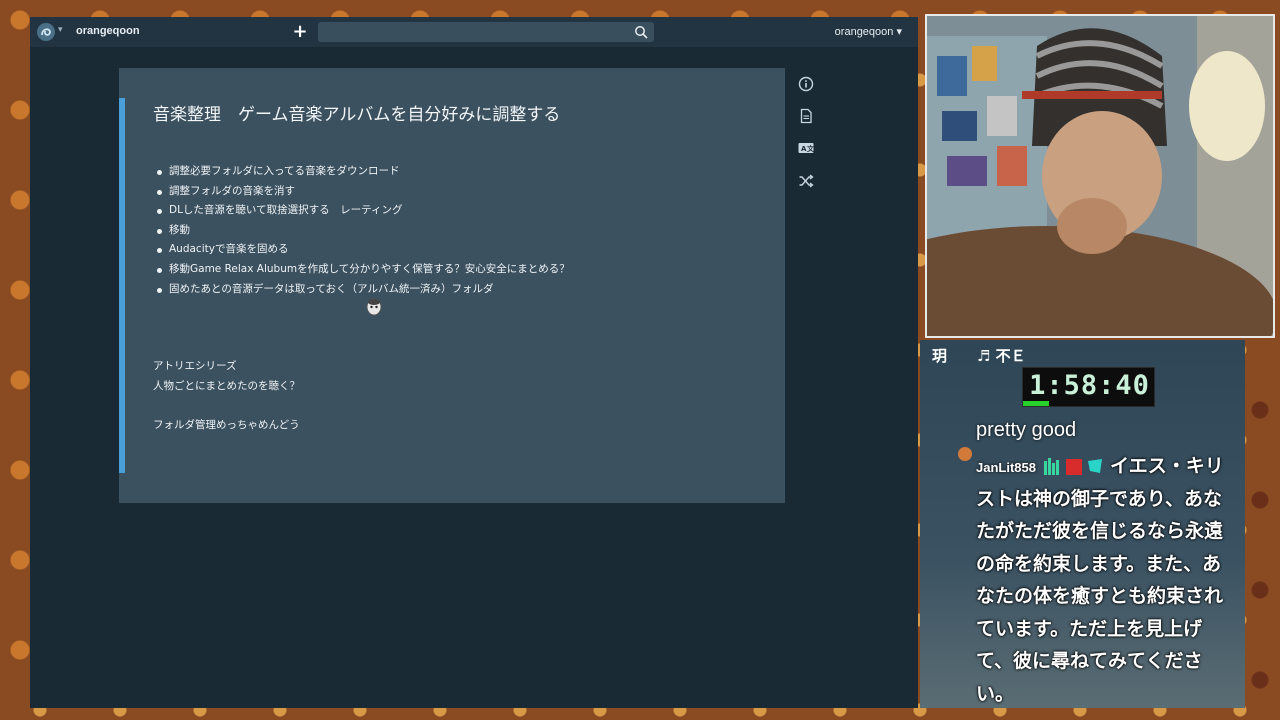 The image size is (1280, 720). Describe the element at coordinates (226, 424) in the screenshot. I see `note-paragraph: フォルダ管理めっちゃめんどう` at that location.